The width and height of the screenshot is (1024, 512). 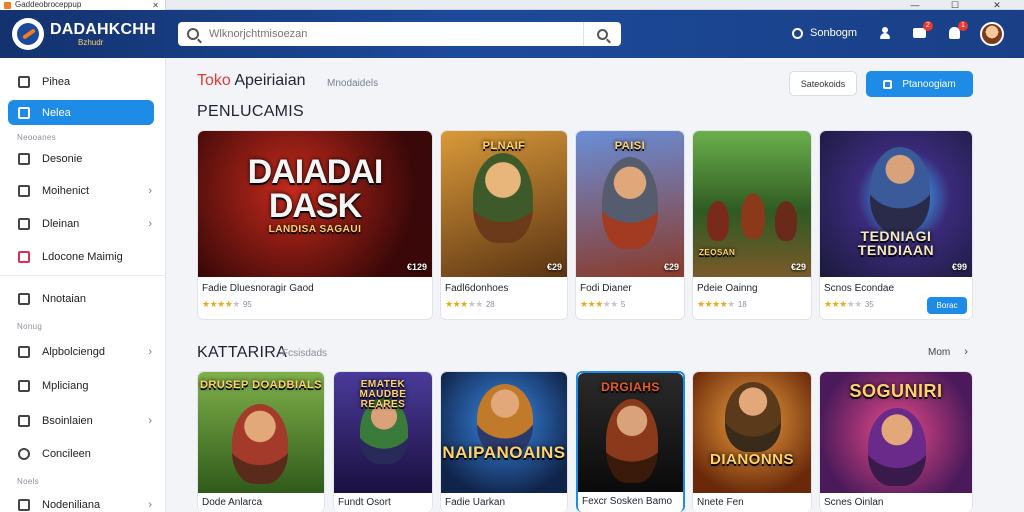 What do you see at coordinates (896, 243) in the screenshot?
I see `thumbnail-title: TEDNIAGI TENDIAAN` at bounding box center [896, 243].